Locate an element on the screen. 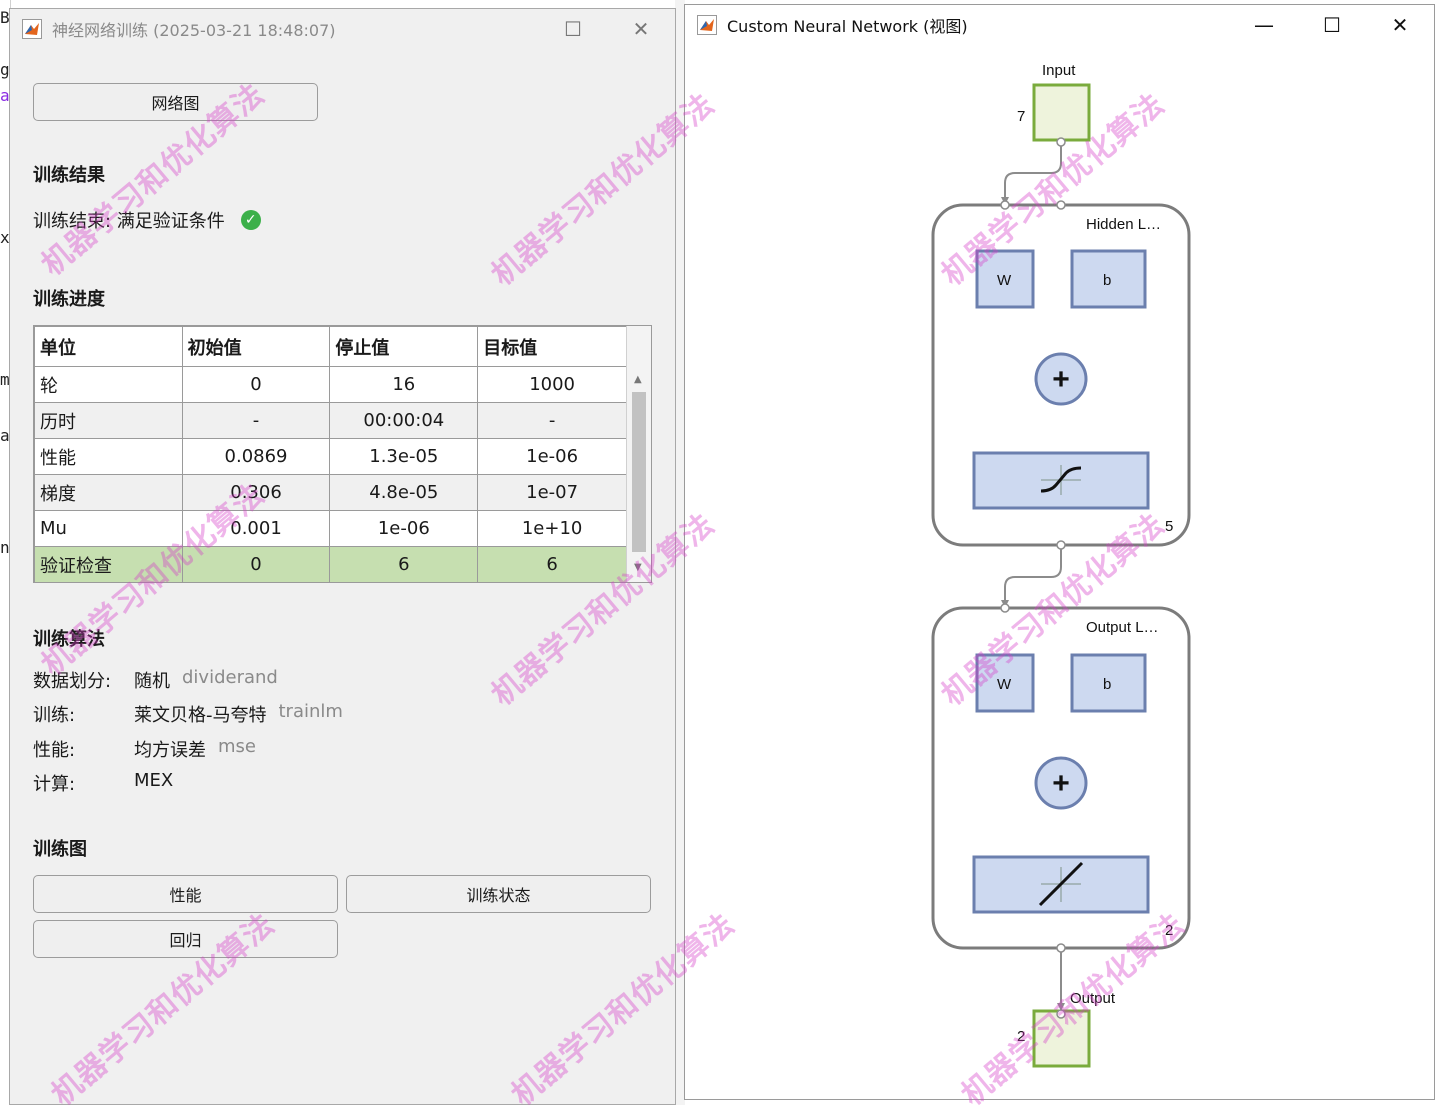  table-header-row: 单位 初始值 停止值 目标值 is located at coordinates (330, 346).